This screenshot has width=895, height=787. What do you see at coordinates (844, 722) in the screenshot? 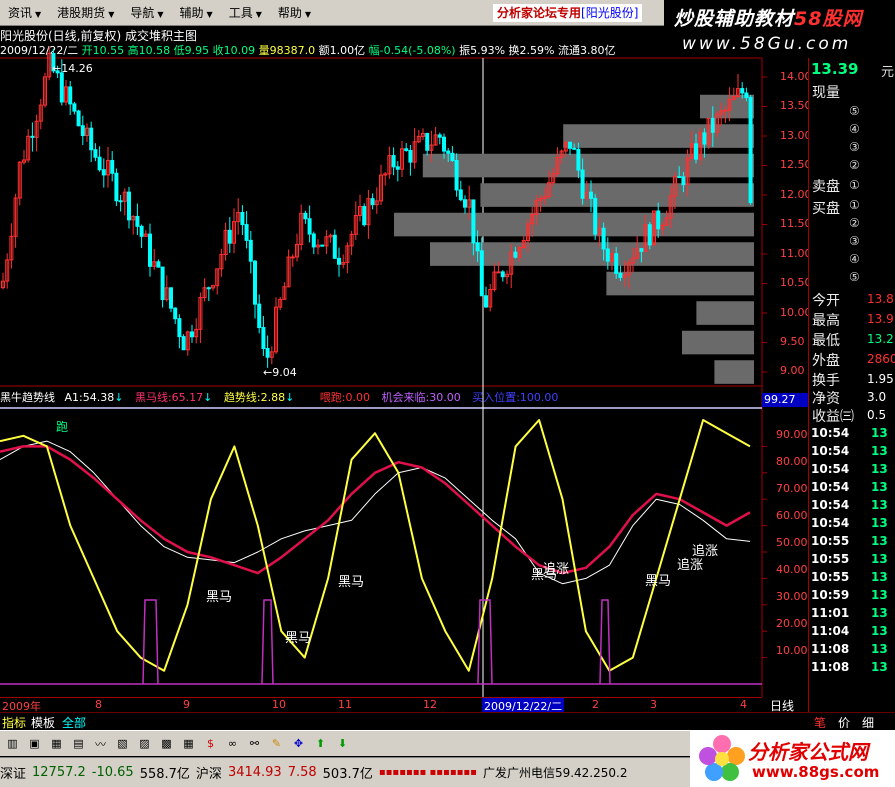
I see `tab-price: 价` at bounding box center [844, 722].